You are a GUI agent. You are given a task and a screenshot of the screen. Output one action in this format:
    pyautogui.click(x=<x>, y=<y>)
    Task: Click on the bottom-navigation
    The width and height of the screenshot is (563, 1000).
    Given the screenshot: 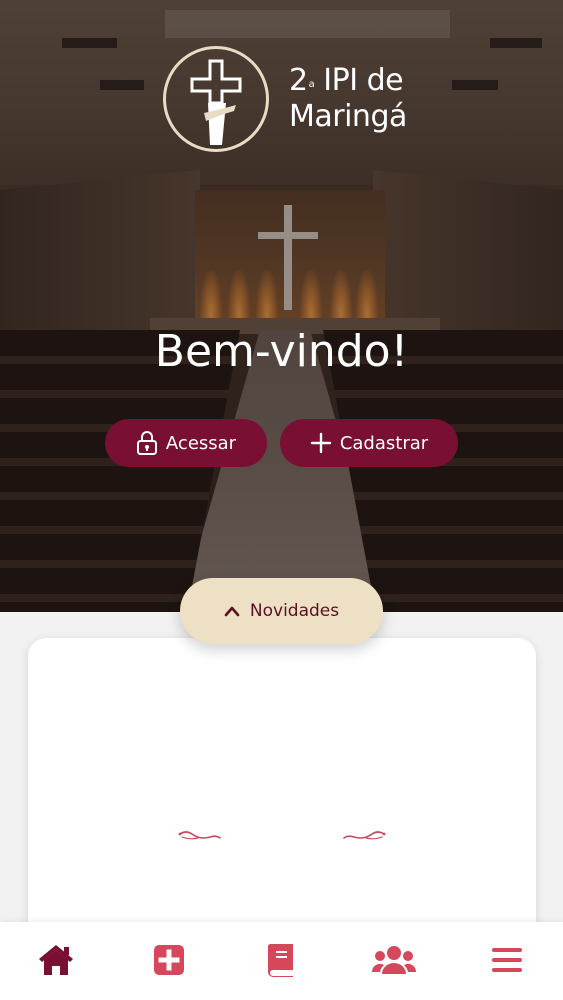 What is the action you would take?
    pyautogui.click(x=281, y=961)
    